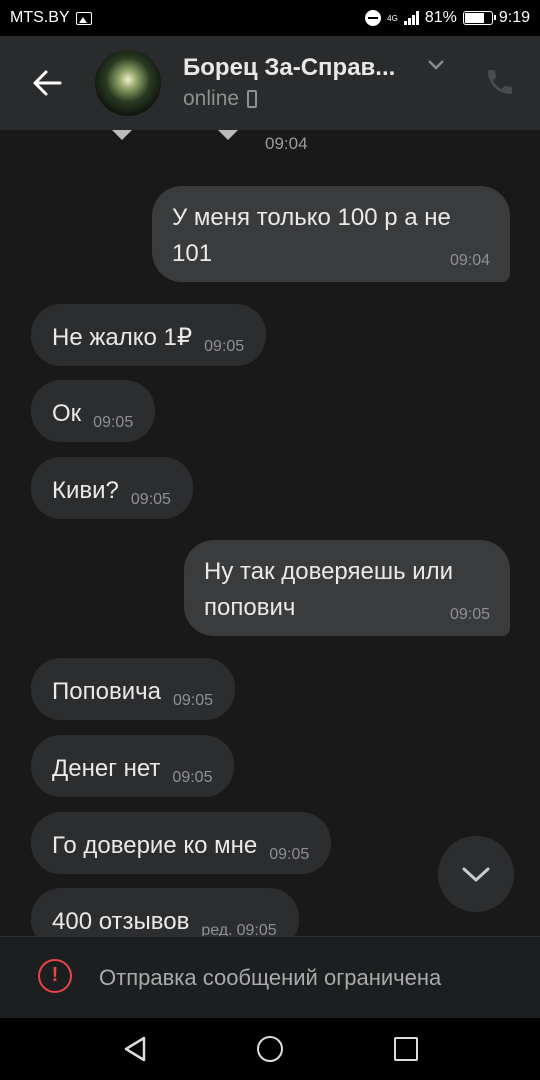 Image resolution: width=540 pixels, height=1080 pixels. What do you see at coordinates (406, 1049) in the screenshot?
I see `nav-recent-apps-icon` at bounding box center [406, 1049].